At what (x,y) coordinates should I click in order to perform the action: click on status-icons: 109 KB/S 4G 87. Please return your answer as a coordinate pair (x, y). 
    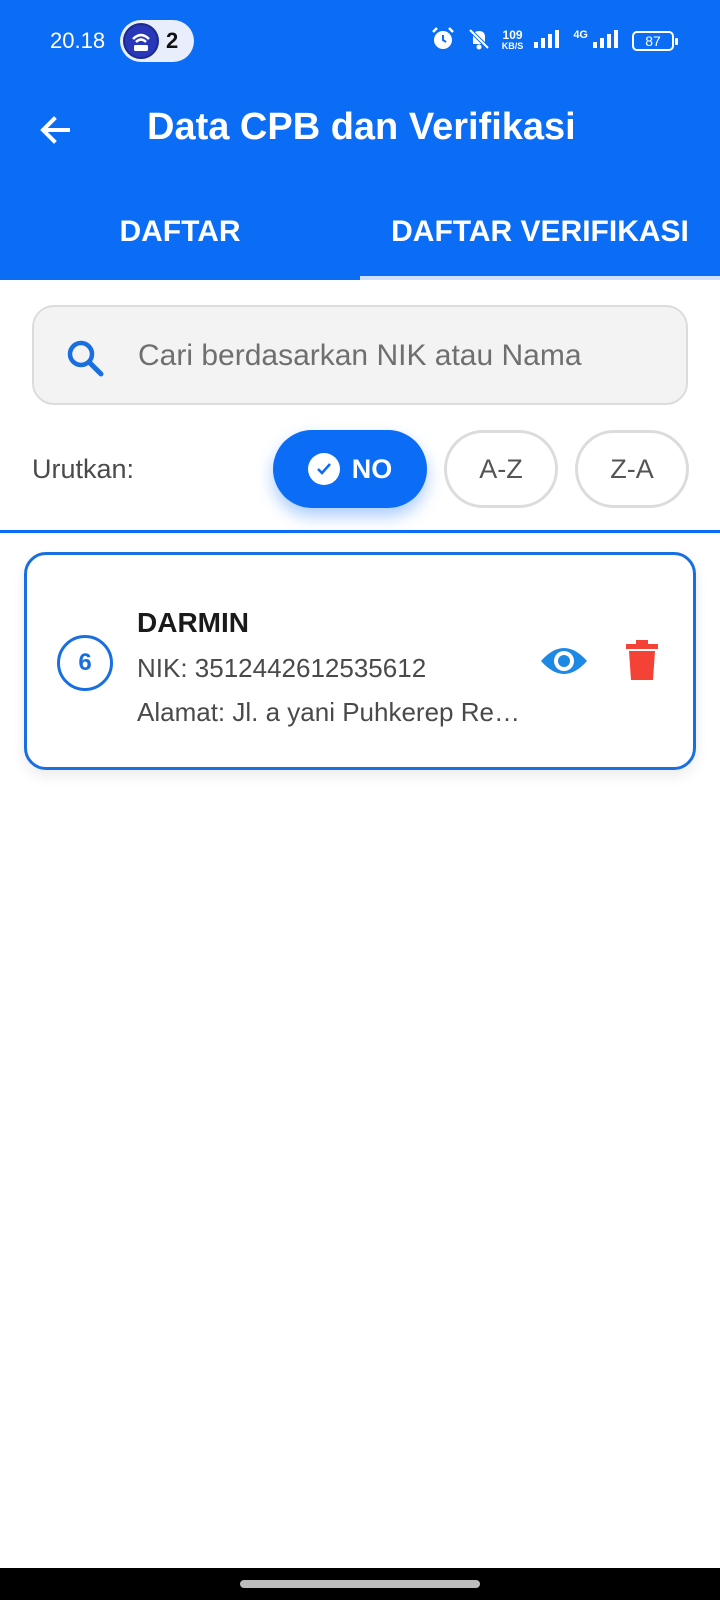
    Looking at the image, I should click on (554, 41).